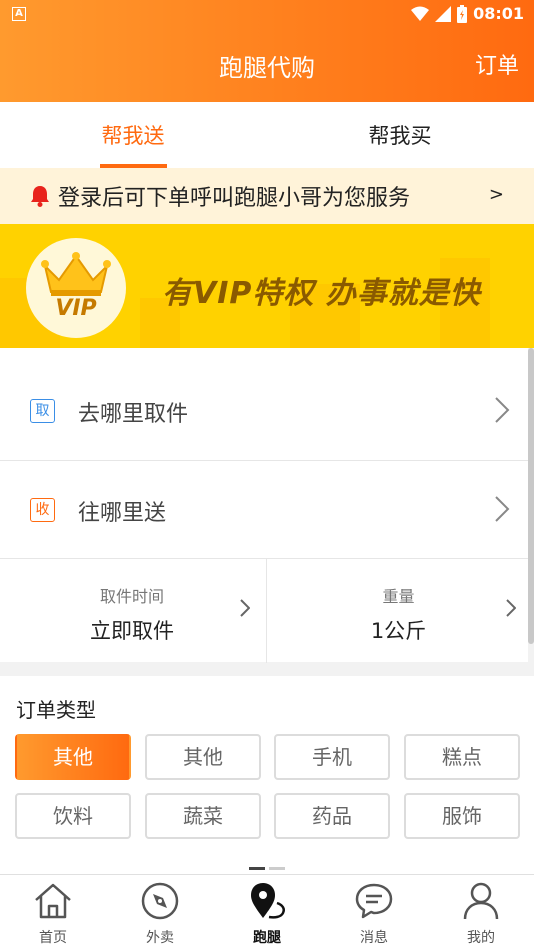  What do you see at coordinates (398, 611) in the screenshot?
I see `weight-selector: 重量 1公斤` at bounding box center [398, 611].